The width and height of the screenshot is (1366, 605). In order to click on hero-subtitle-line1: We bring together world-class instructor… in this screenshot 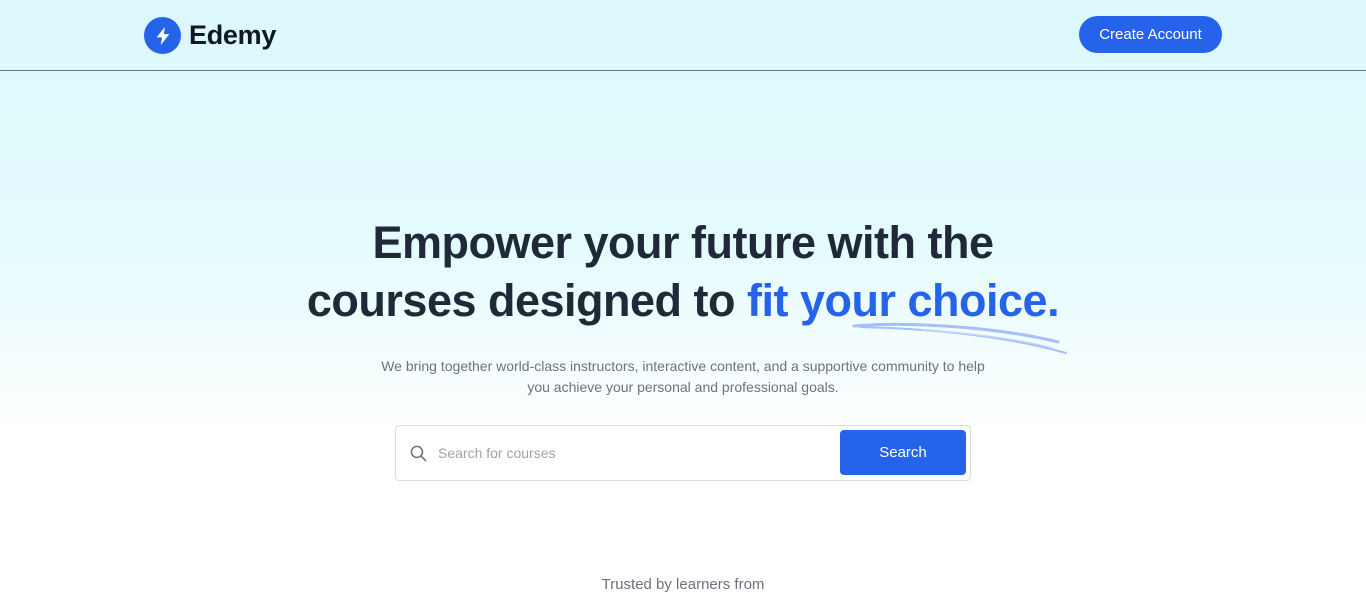, I will do `click(683, 366)`.